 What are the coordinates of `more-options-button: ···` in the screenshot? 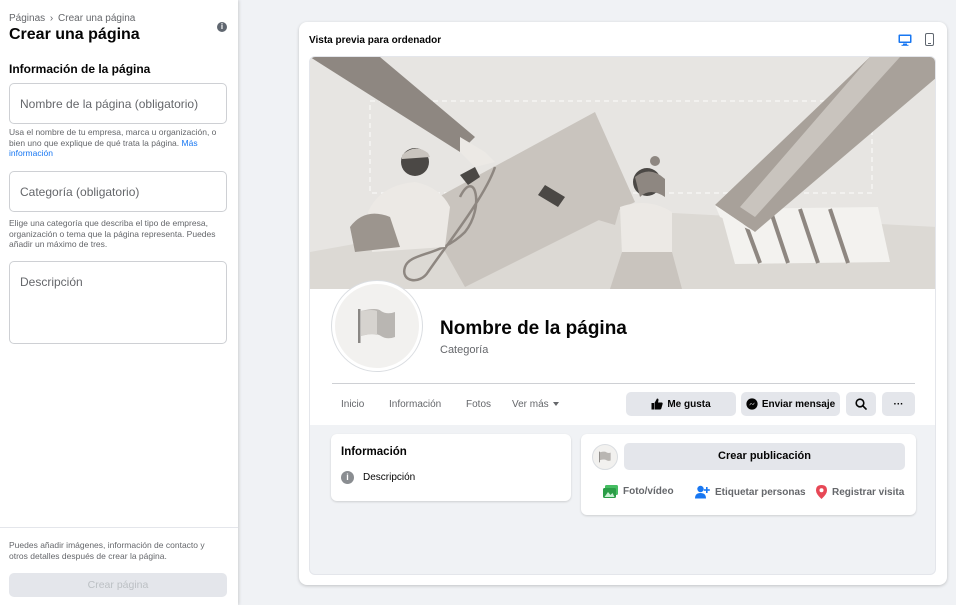 It's located at (898, 404).